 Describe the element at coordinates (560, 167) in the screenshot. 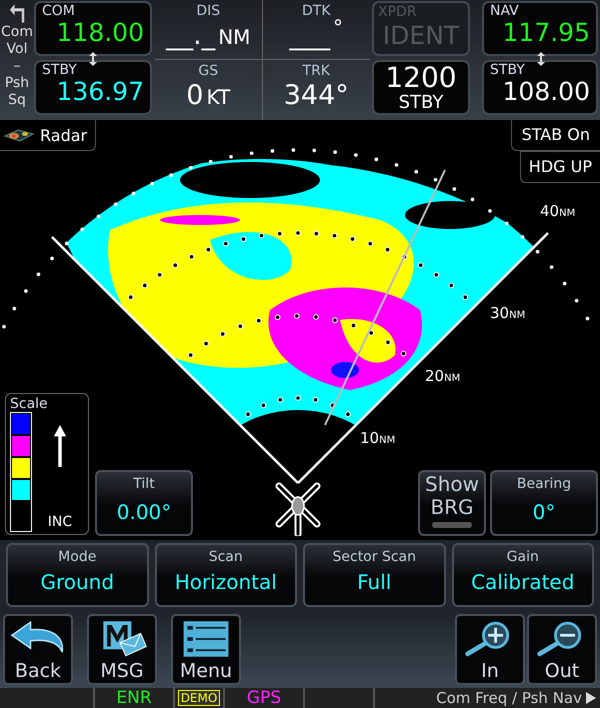

I see `orientation-button: HDG UP` at that location.